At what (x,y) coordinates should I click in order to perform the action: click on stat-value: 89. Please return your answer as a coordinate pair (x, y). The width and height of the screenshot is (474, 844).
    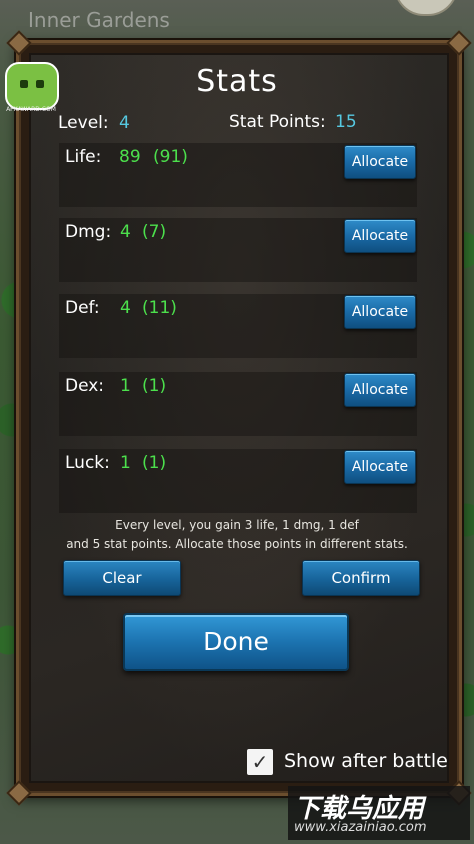
    Looking at the image, I should click on (130, 157).